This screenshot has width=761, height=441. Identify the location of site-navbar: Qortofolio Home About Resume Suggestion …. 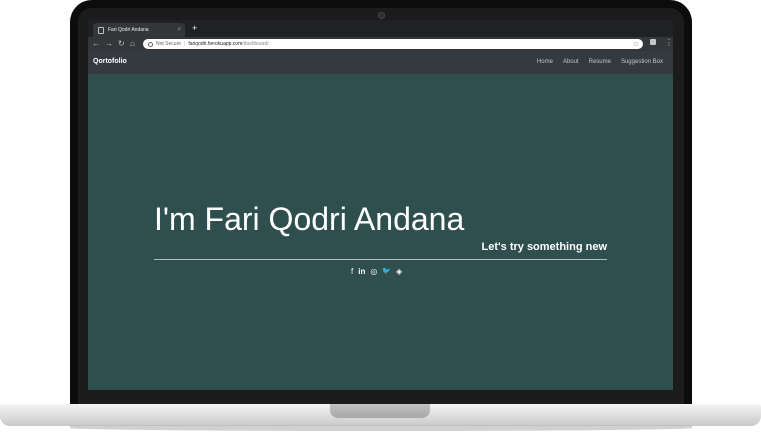
(380, 62).